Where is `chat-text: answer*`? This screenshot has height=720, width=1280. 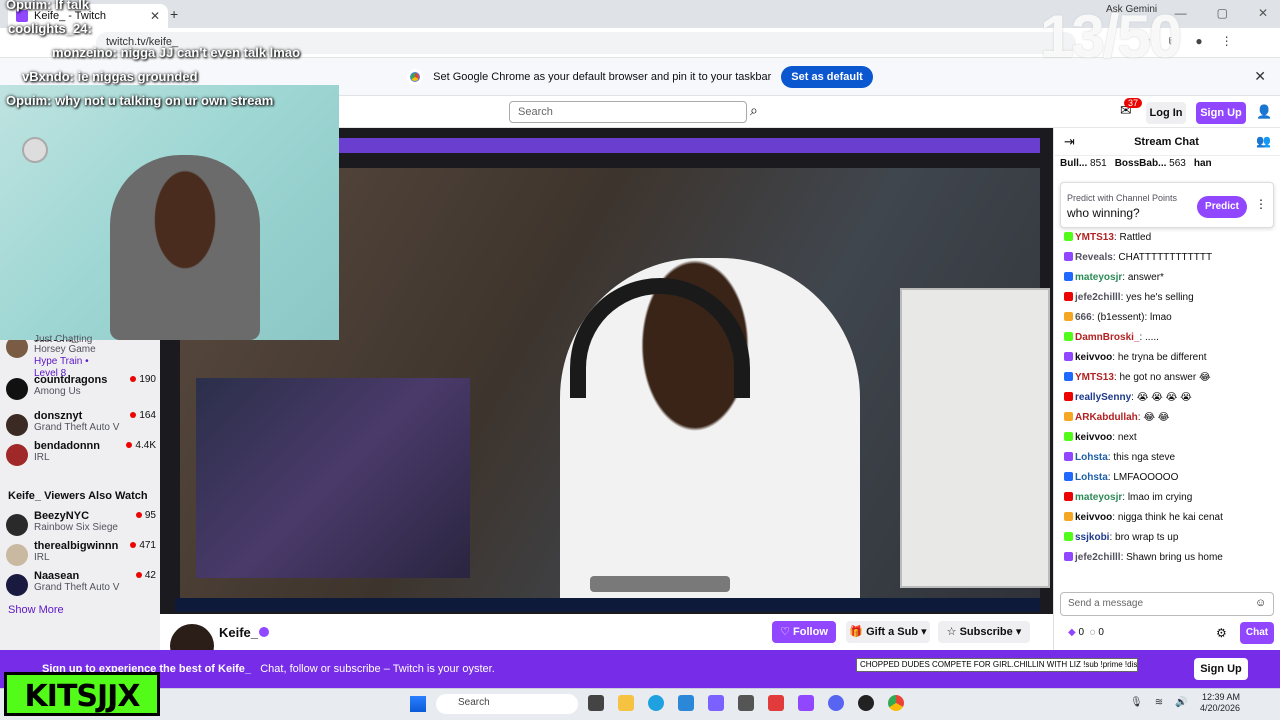 chat-text: answer* is located at coordinates (1145, 277).